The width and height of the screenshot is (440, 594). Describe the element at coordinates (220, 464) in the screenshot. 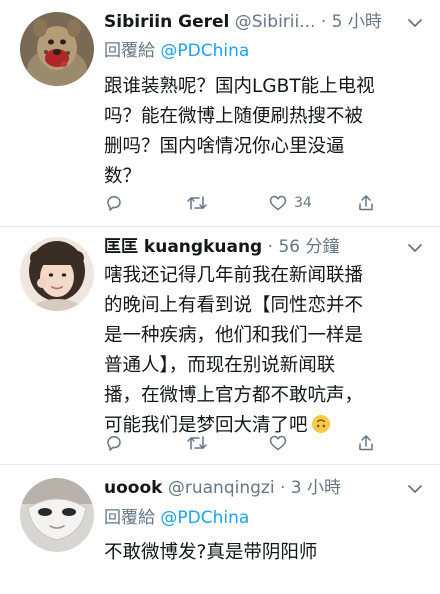

I see `tweet-divider` at that location.